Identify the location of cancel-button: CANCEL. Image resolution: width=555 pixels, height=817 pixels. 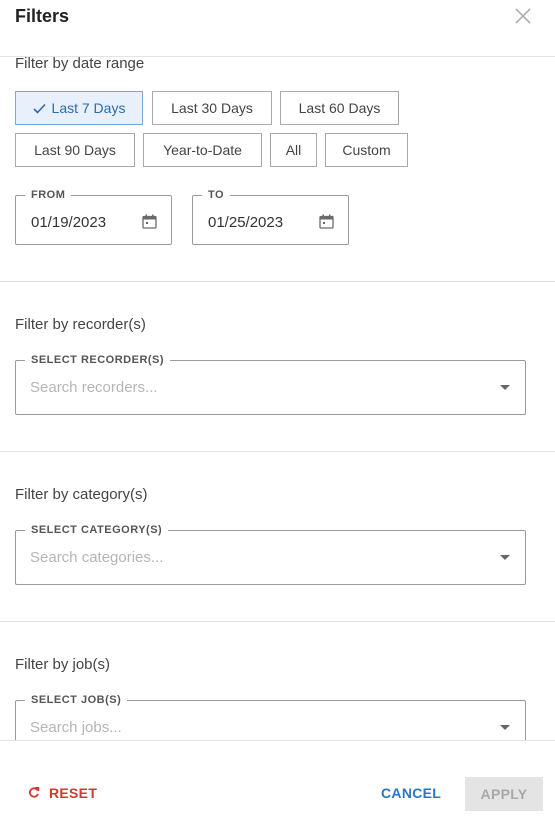
(411, 793).